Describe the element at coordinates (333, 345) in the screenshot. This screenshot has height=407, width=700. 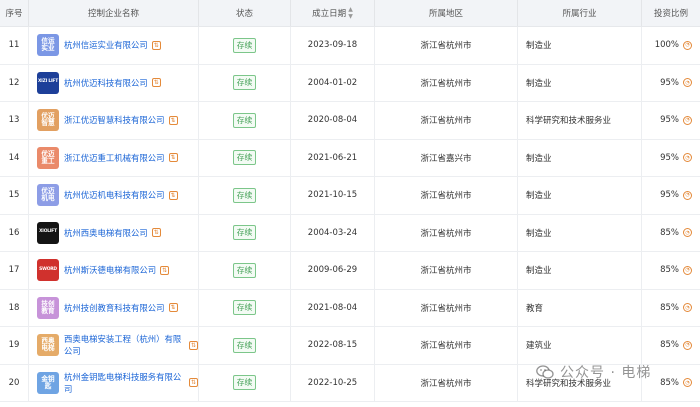
I see `founded-date: 2022-08-15` at that location.